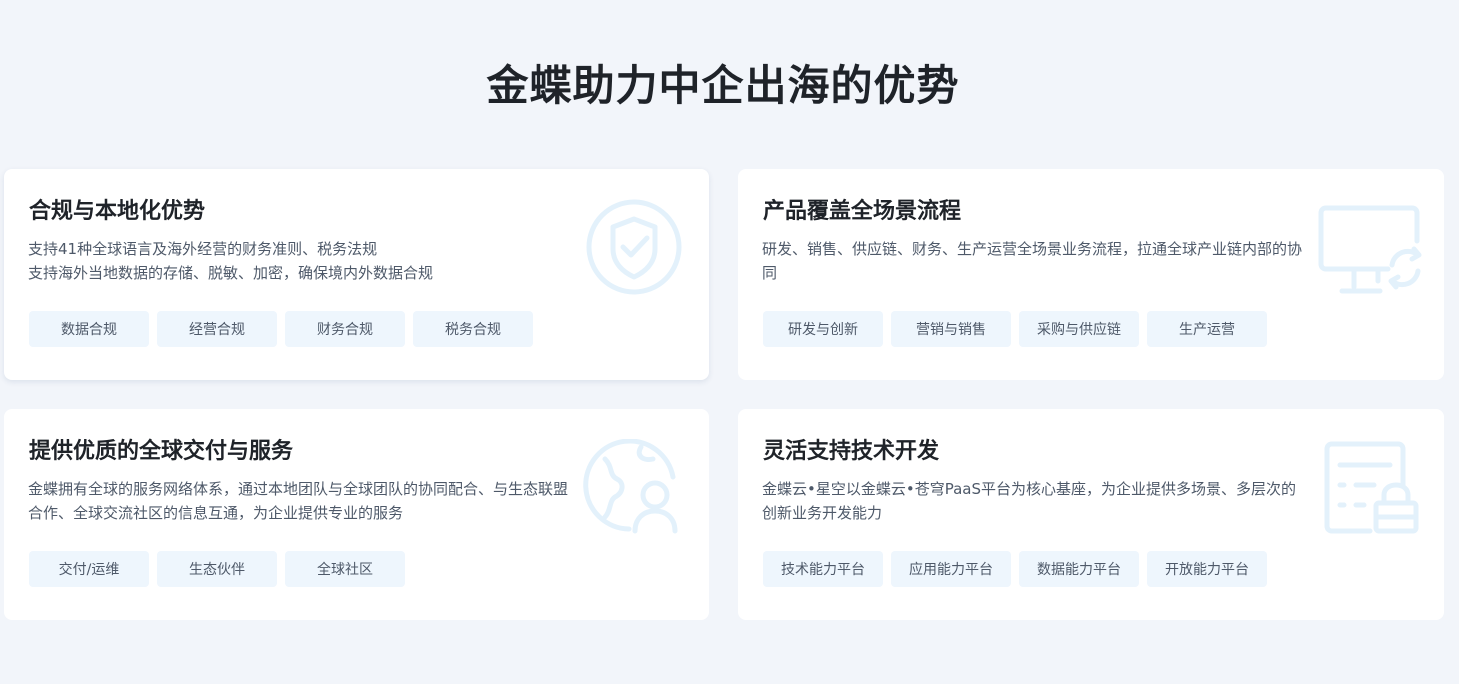 The image size is (1459, 684). I want to click on tag-delivery-ops: 交付/运维, so click(89, 569).